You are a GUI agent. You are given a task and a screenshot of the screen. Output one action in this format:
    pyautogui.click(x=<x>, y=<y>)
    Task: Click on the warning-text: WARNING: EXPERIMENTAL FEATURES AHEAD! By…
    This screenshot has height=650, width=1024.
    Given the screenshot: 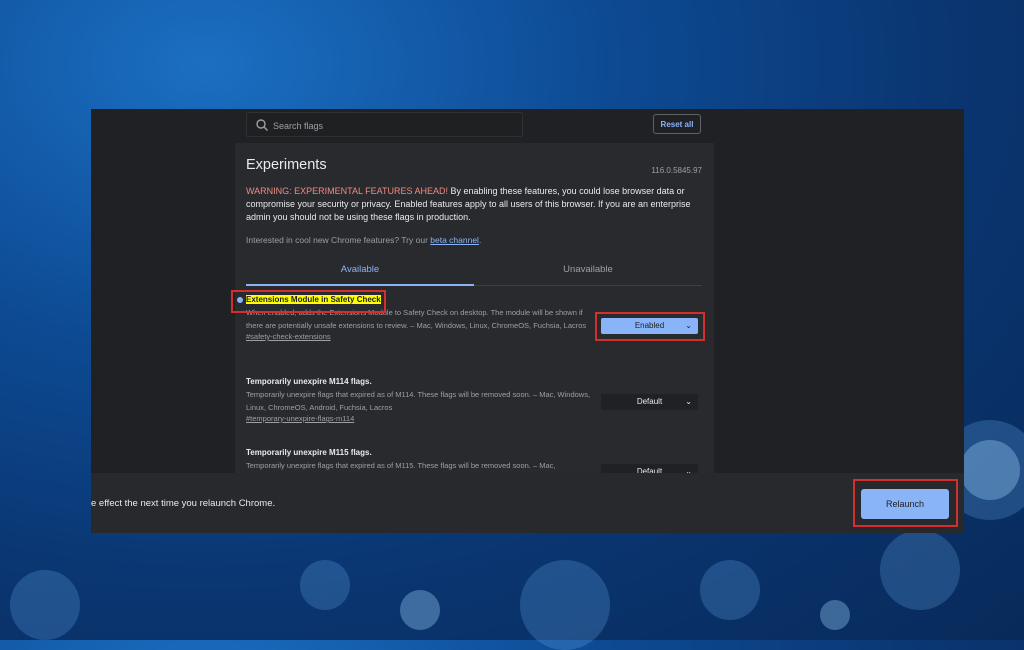 What is the action you would take?
    pyautogui.click(x=476, y=204)
    